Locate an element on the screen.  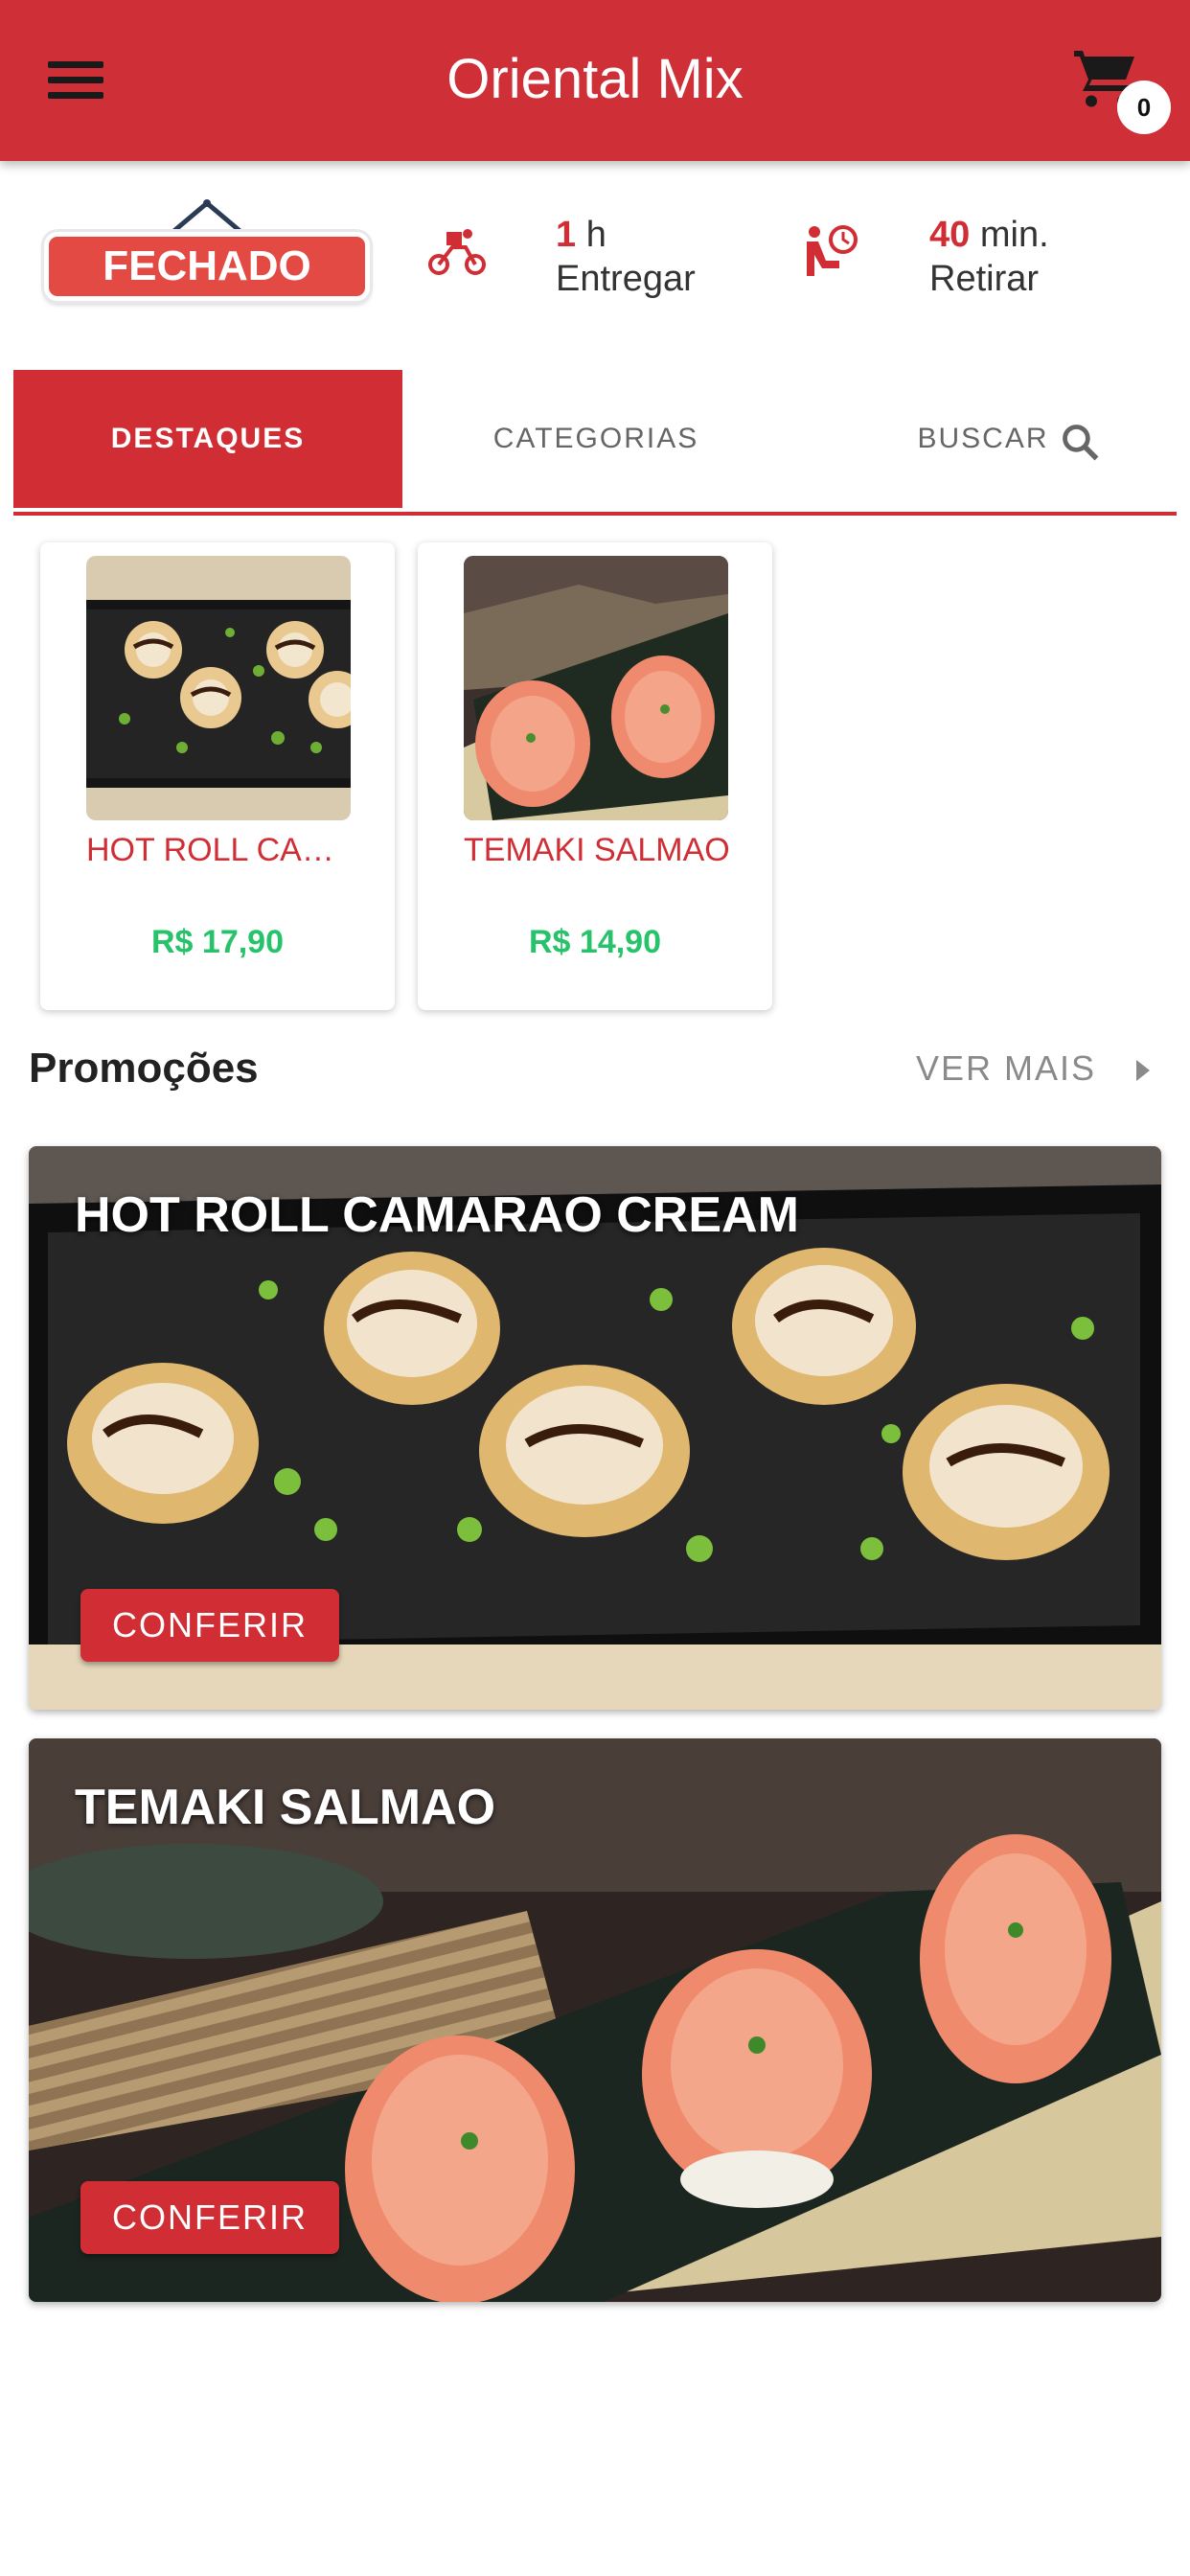
app-title: Oriental Mix is located at coordinates (595, 79).